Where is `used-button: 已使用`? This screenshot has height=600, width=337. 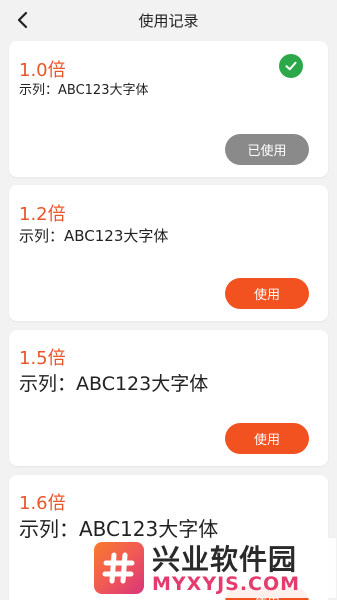
used-button: 已使用 is located at coordinates (267, 149).